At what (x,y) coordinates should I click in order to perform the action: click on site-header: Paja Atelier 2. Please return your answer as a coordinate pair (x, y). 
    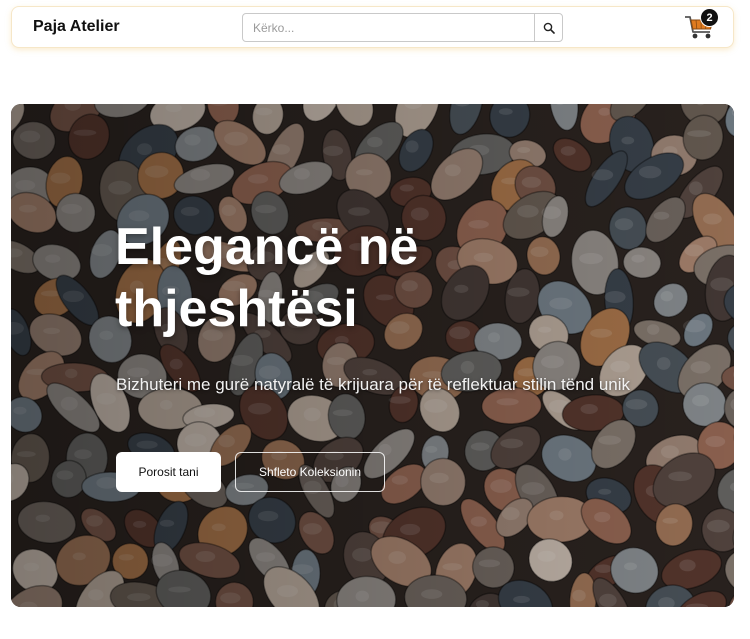
    Looking at the image, I should click on (372, 27).